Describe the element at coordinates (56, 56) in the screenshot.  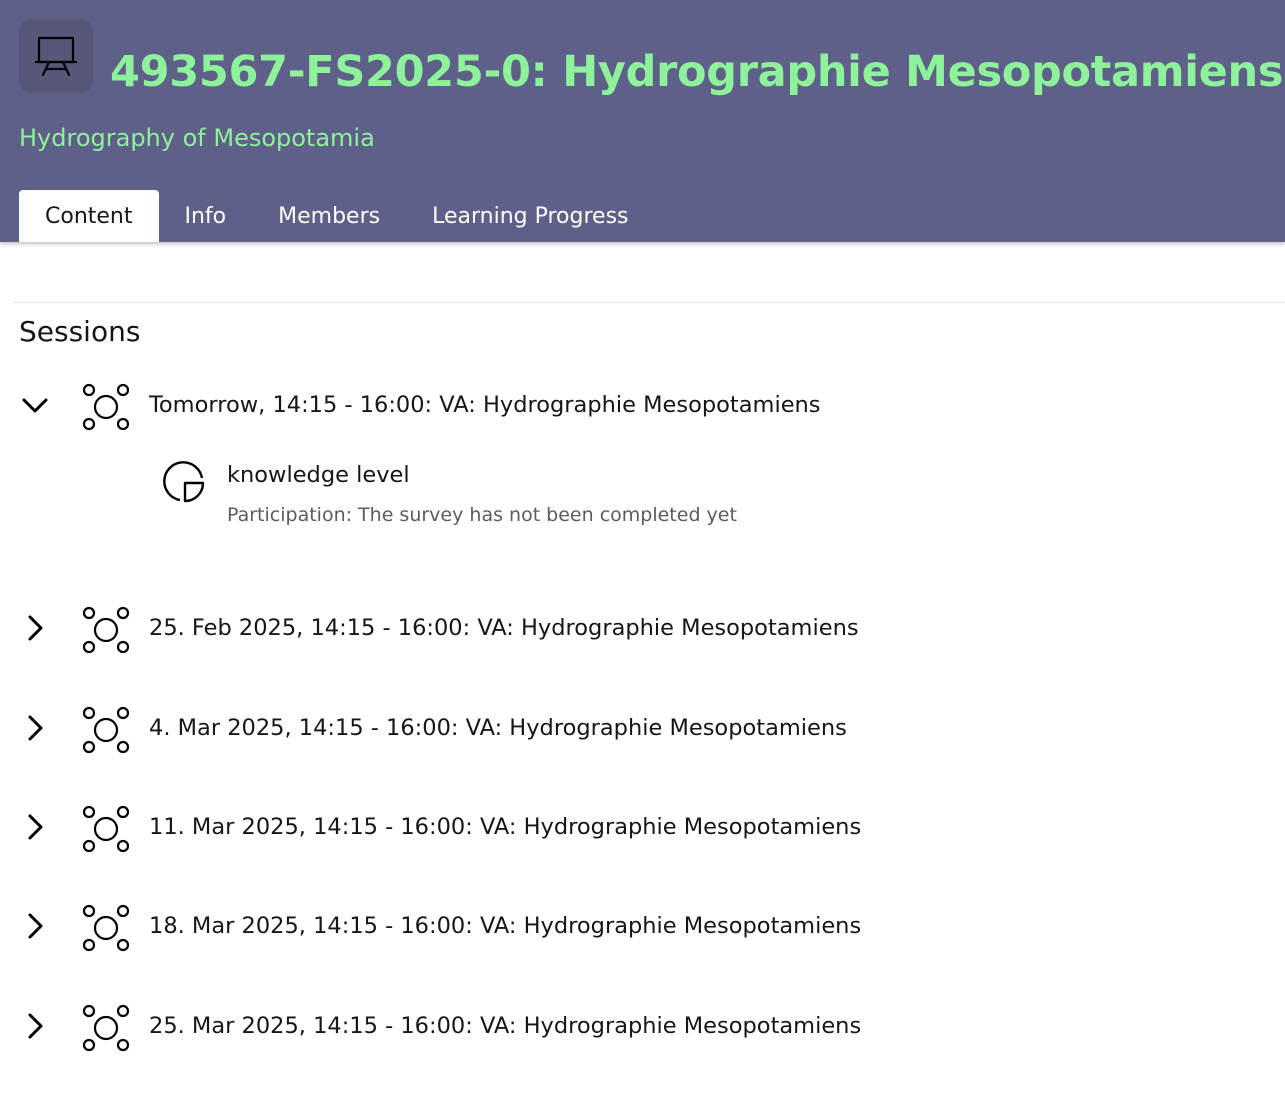
I see `presentation-board-icon` at that location.